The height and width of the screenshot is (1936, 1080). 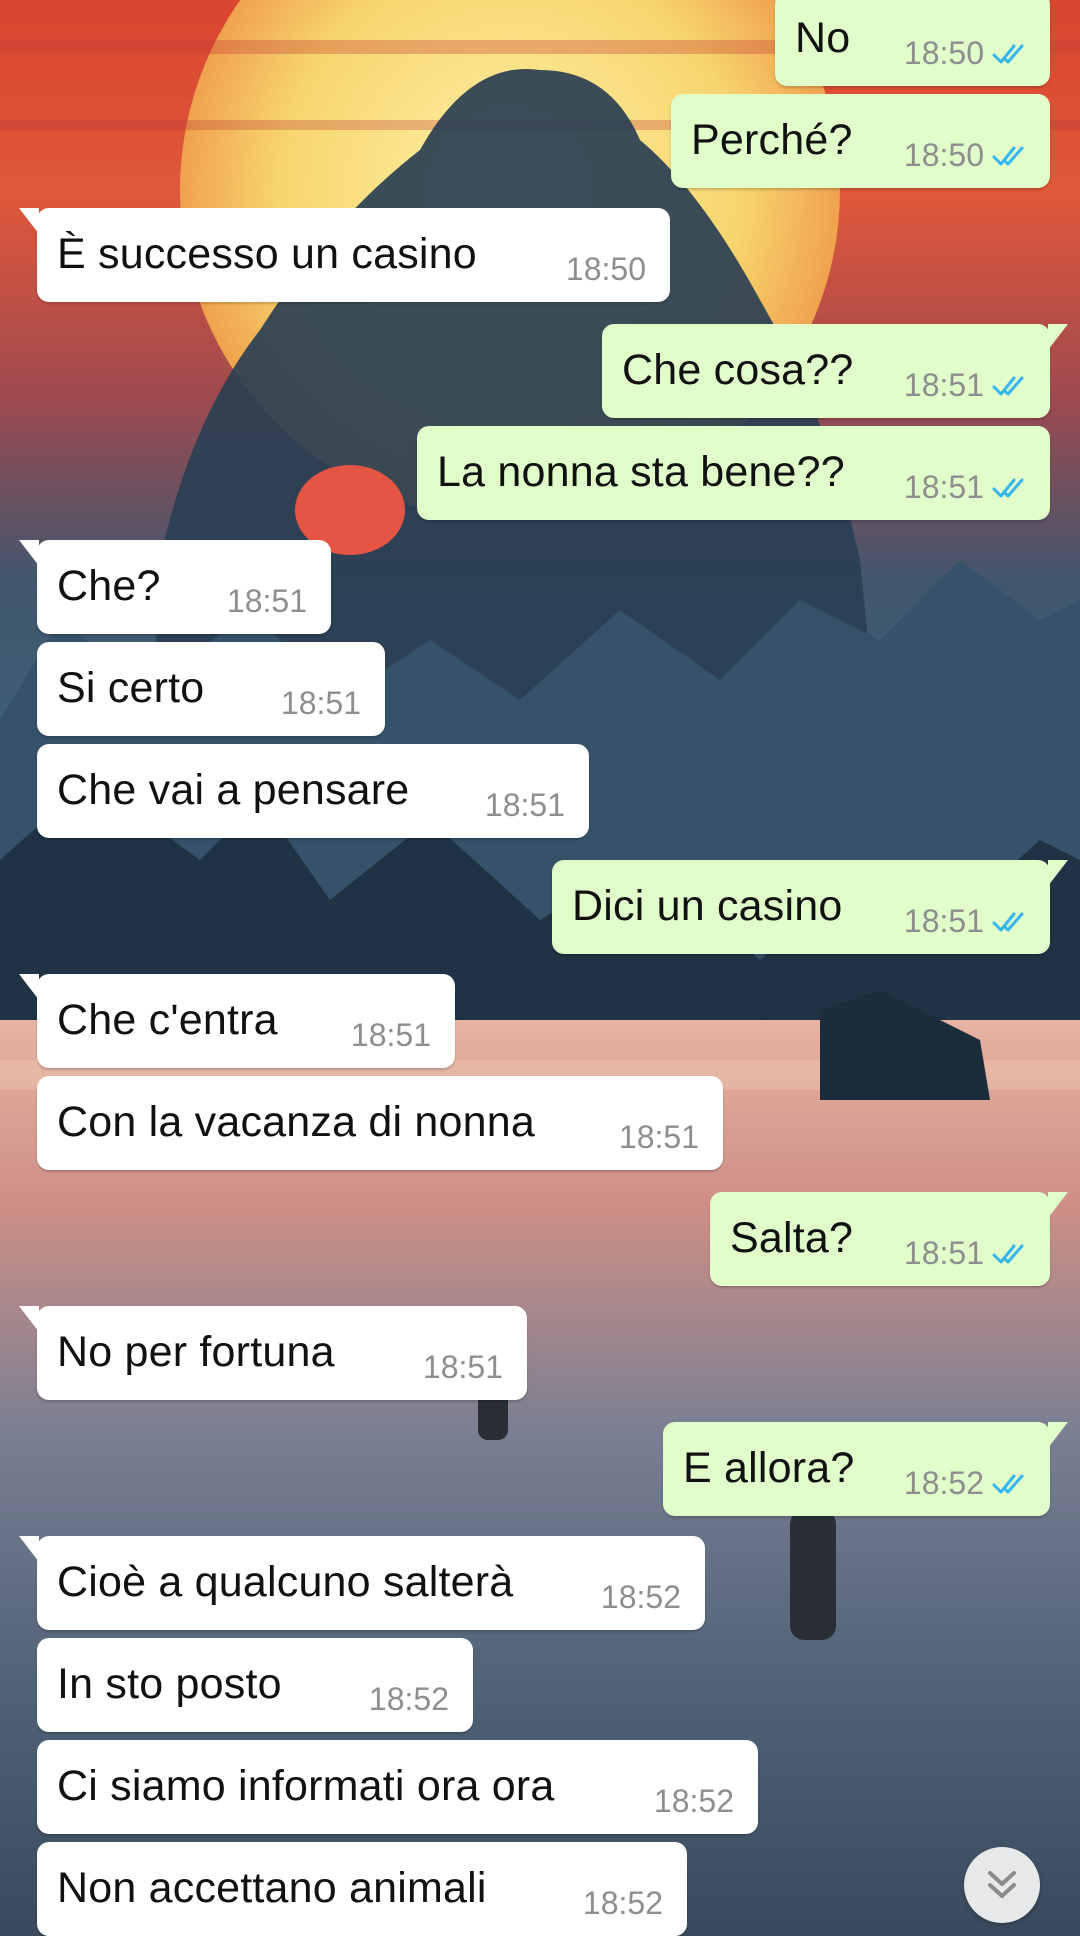 I want to click on outgoing-message: La nonna sta bene?? 18:51, so click(x=733, y=473).